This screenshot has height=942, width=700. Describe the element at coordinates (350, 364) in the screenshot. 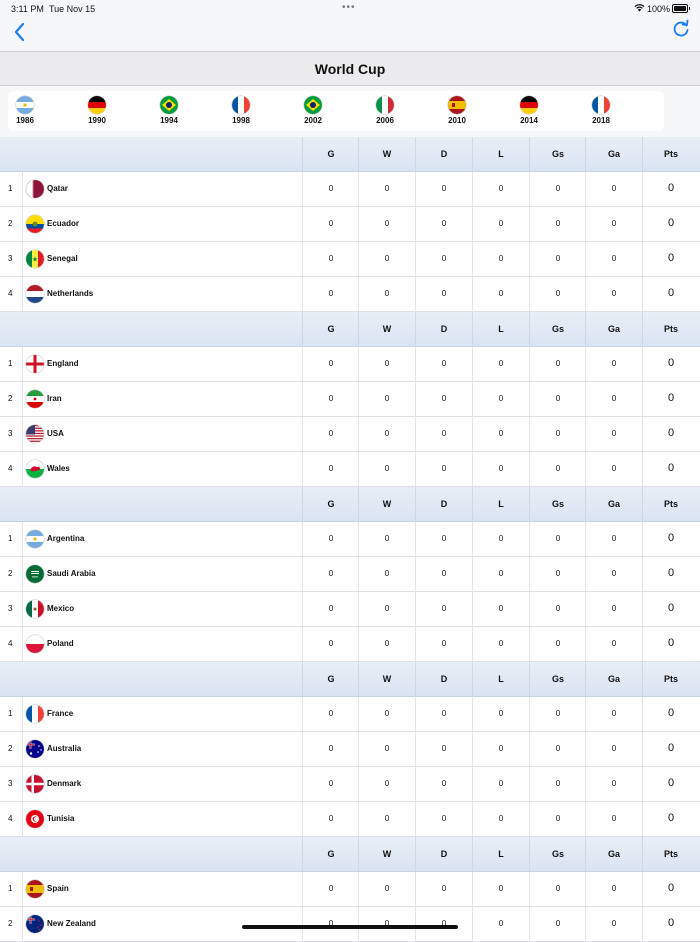

I see `team-row: 1 England 0 0 0 0 0 0 0` at that location.